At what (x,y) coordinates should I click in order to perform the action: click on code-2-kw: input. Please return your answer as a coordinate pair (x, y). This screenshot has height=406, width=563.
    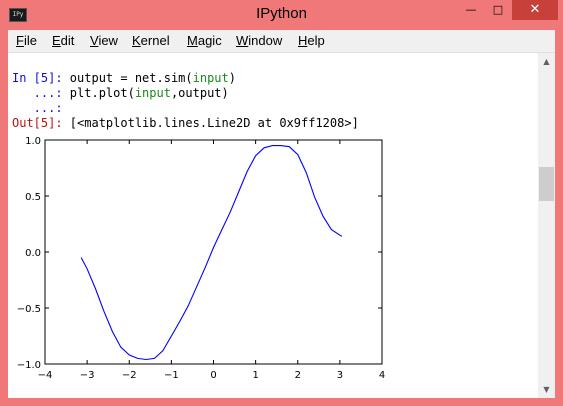
    Looking at the image, I should click on (152, 93).